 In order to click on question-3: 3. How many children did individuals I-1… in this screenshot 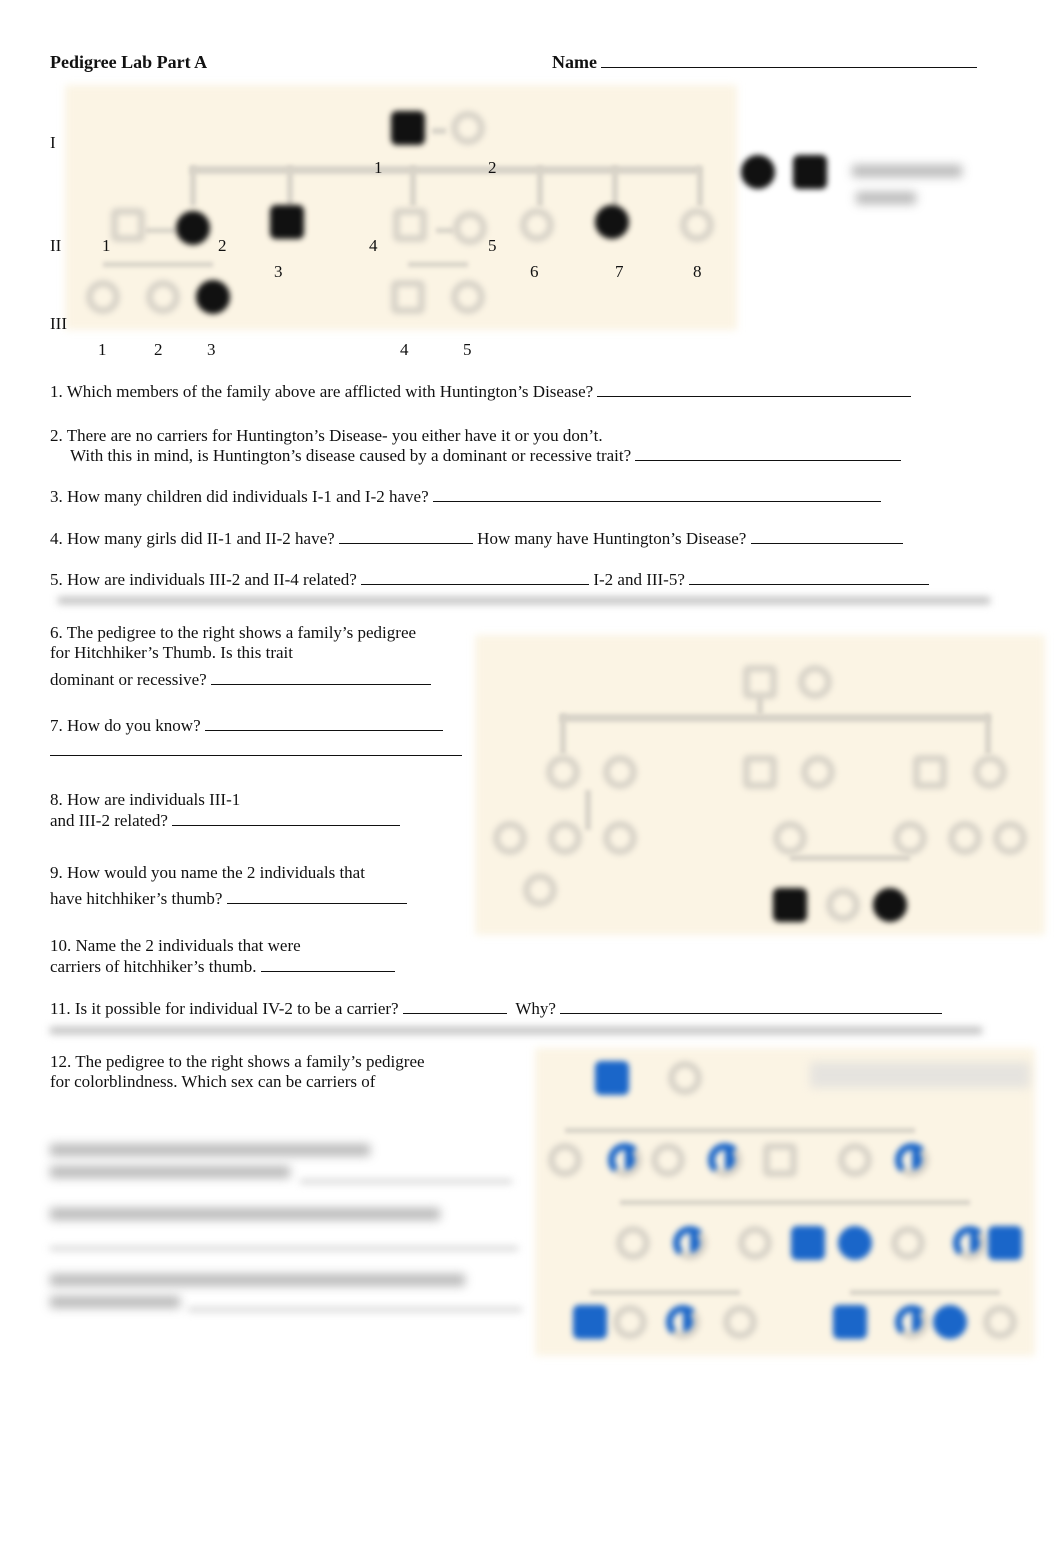, I will do `click(465, 497)`.